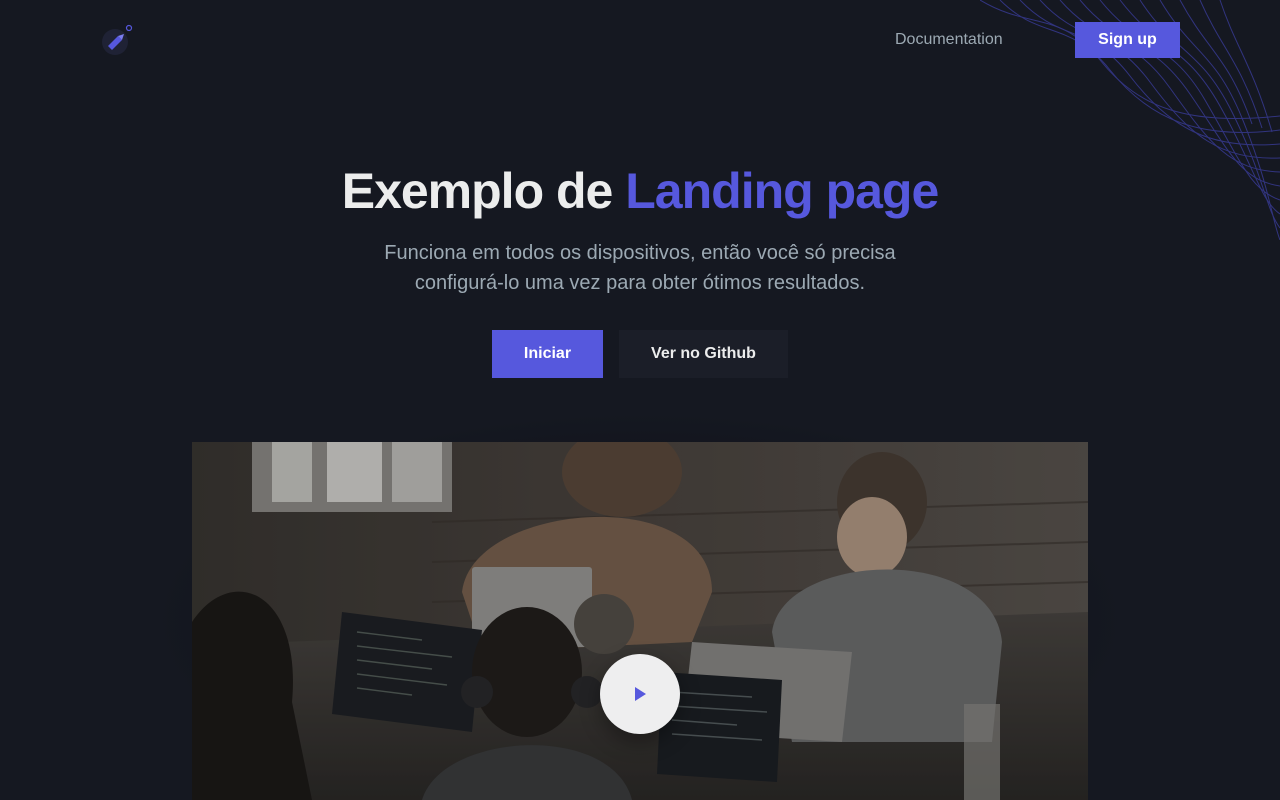 The image size is (1280, 800). I want to click on rocket-logo-icon, so click(117, 41).